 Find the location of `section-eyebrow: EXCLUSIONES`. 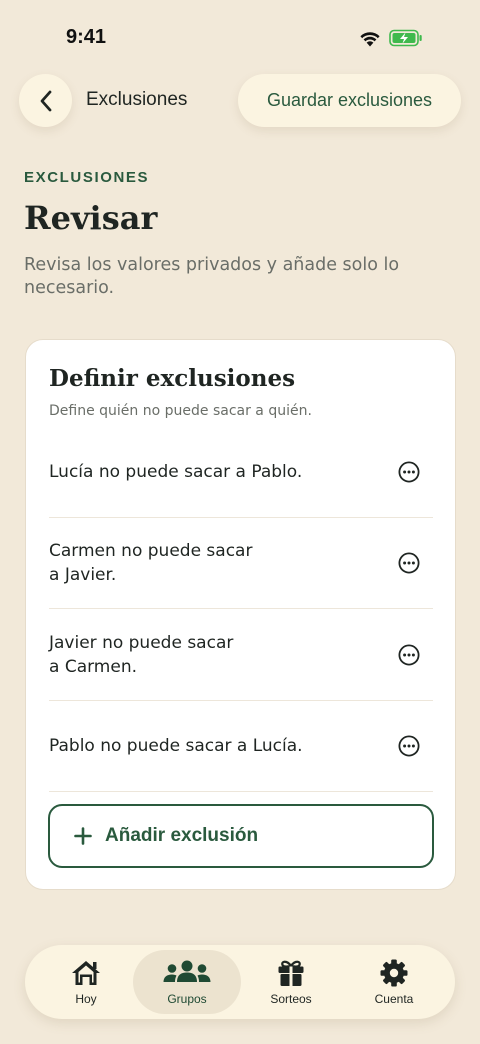

section-eyebrow: EXCLUSIONES is located at coordinates (87, 177).